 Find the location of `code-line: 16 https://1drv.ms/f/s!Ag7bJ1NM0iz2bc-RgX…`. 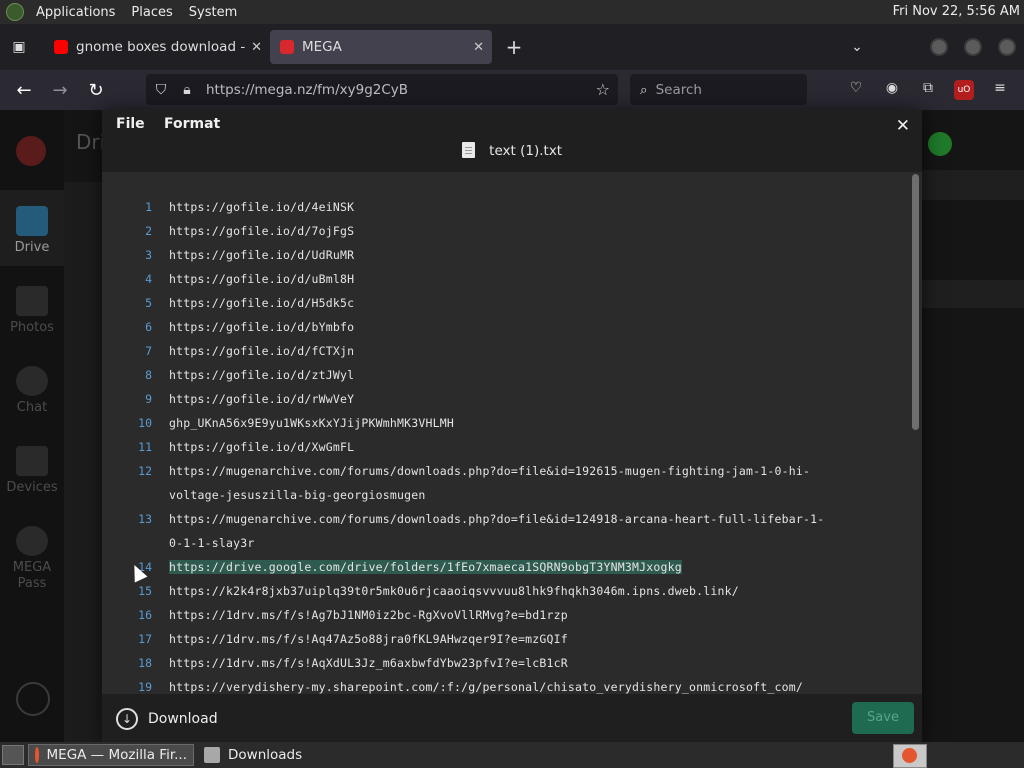

code-line: 16 https://1drv.ms/f/s!Ag7bJ1NM0iz2bc-RgX… is located at coordinates (502, 615).